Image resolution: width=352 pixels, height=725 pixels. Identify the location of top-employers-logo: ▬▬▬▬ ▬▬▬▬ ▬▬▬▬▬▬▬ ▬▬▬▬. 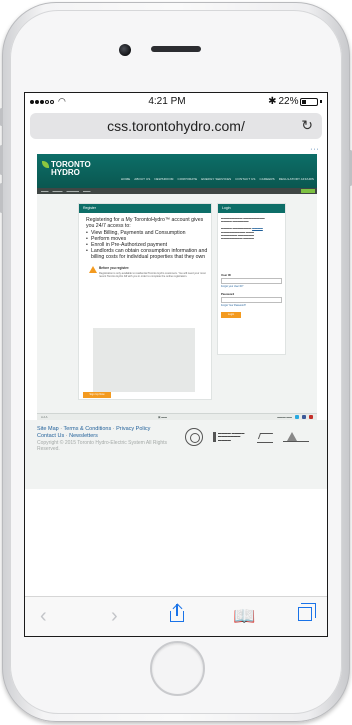
(230, 437).